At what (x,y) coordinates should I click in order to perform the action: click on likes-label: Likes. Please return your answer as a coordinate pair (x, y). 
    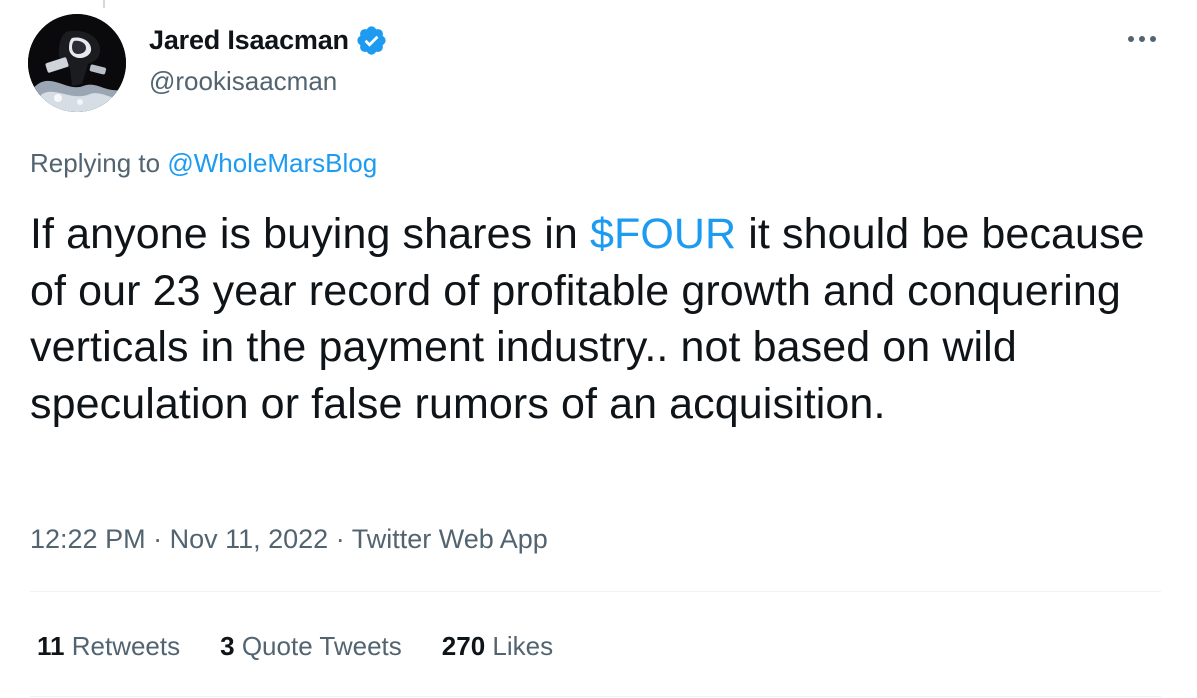
    Looking at the image, I should click on (523, 646).